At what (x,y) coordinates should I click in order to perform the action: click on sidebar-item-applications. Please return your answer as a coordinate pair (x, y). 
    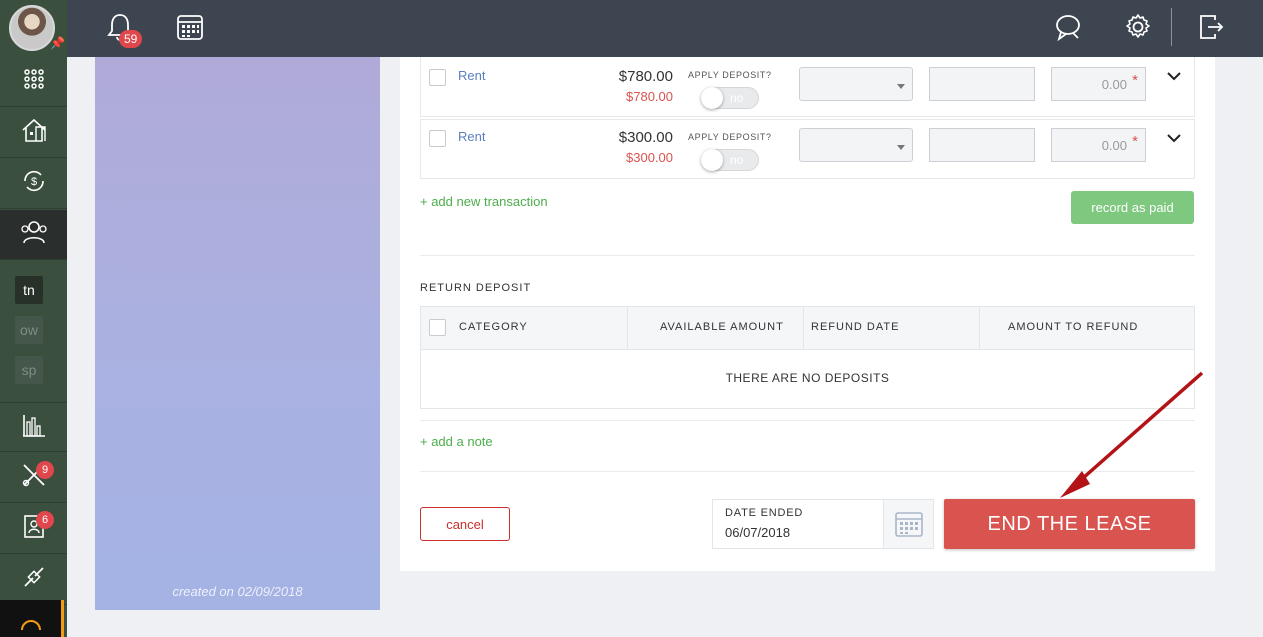
    Looking at the image, I should click on (33, 529).